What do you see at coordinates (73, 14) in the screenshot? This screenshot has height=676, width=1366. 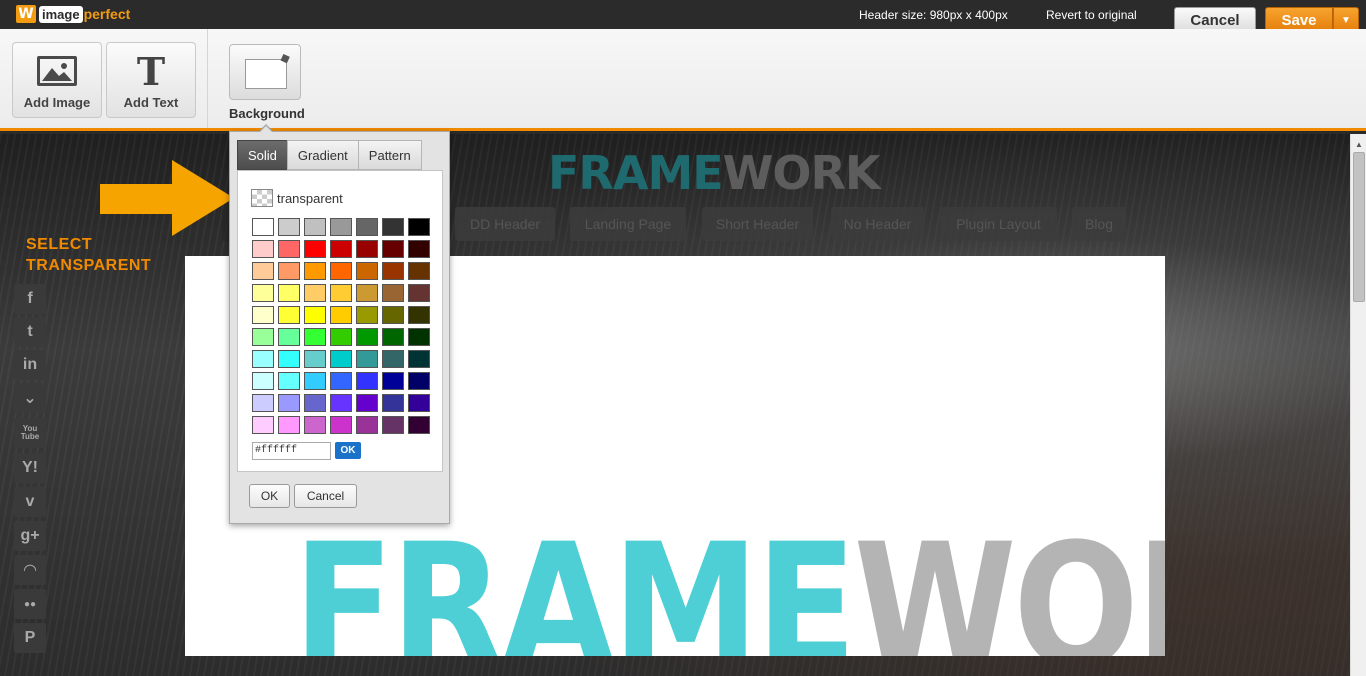 I see `app-logo: W image perfect` at bounding box center [73, 14].